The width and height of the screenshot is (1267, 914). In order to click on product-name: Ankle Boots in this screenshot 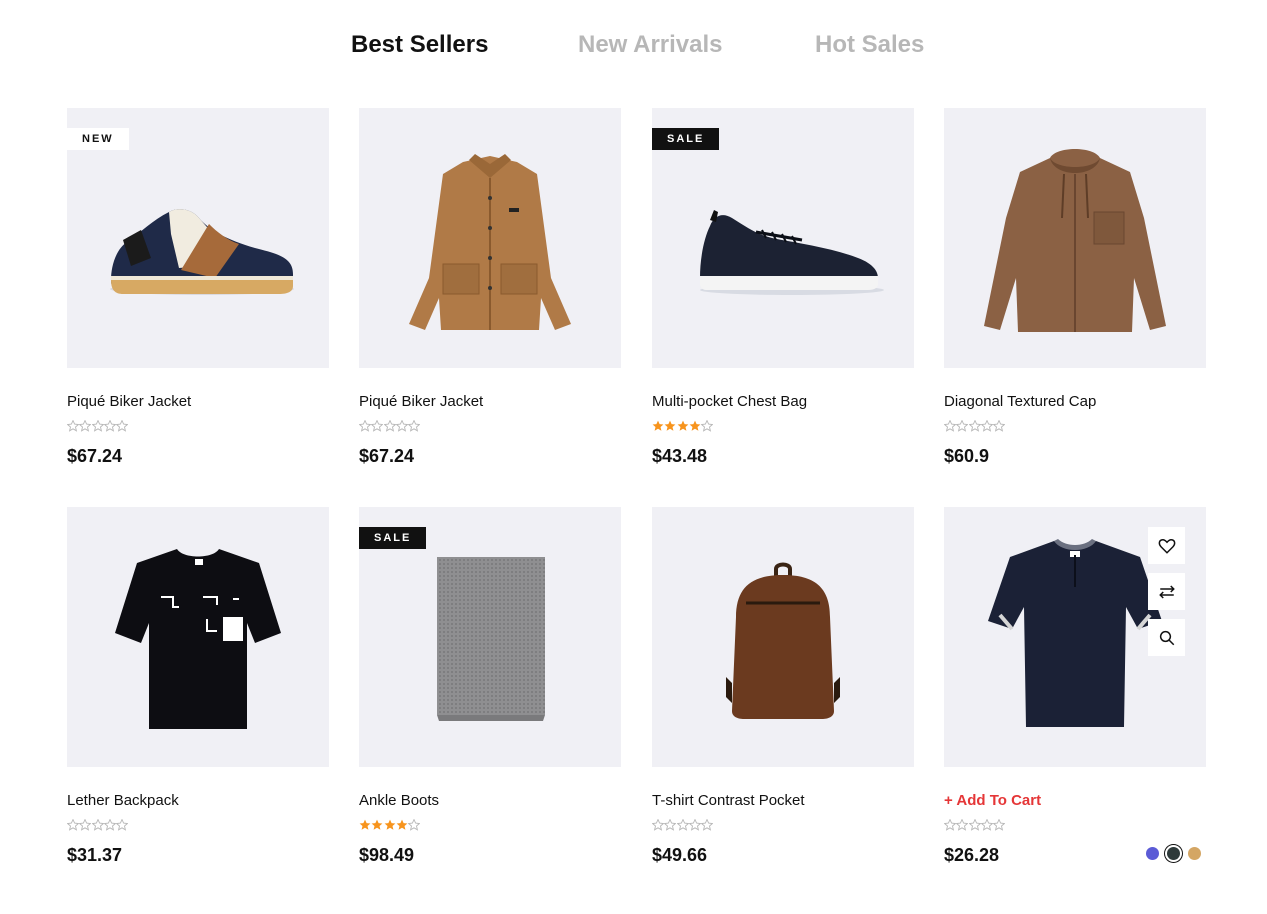, I will do `click(399, 800)`.